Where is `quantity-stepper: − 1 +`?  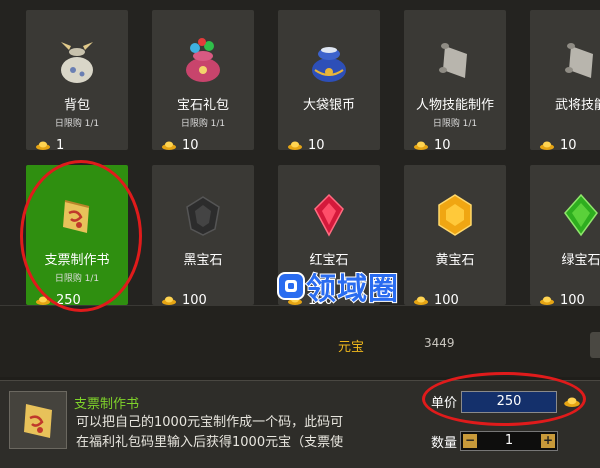
quantity-stepper: − 1 + is located at coordinates (509, 441).